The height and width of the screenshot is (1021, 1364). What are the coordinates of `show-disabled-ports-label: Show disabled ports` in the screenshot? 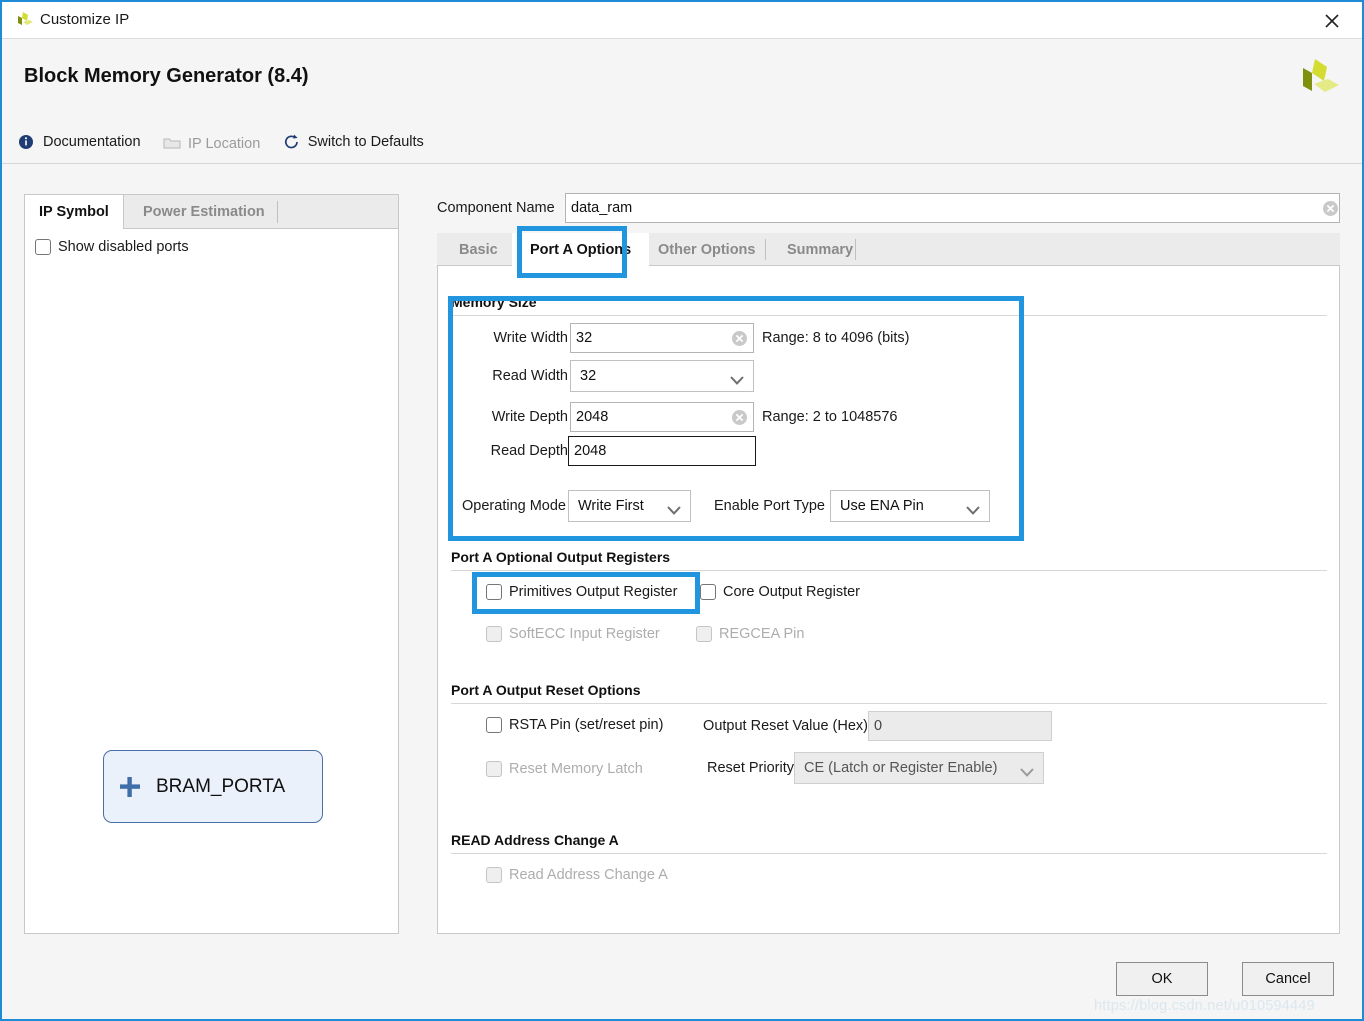 It's located at (123, 247).